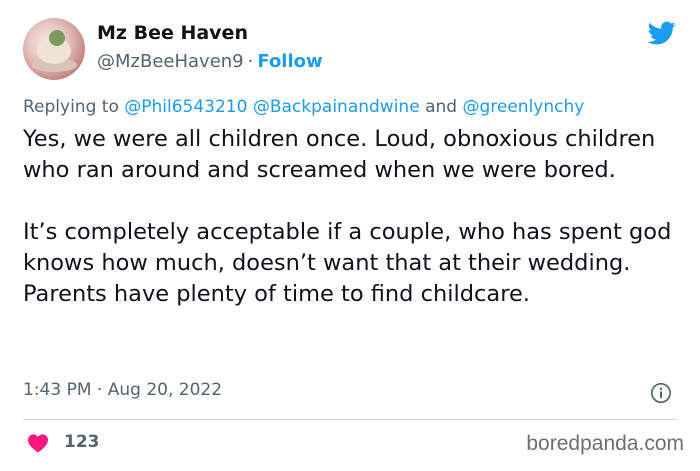 The height and width of the screenshot is (471, 700). Describe the element at coordinates (57, 390) in the screenshot. I see `tweet-time: 1:43 PM` at that location.